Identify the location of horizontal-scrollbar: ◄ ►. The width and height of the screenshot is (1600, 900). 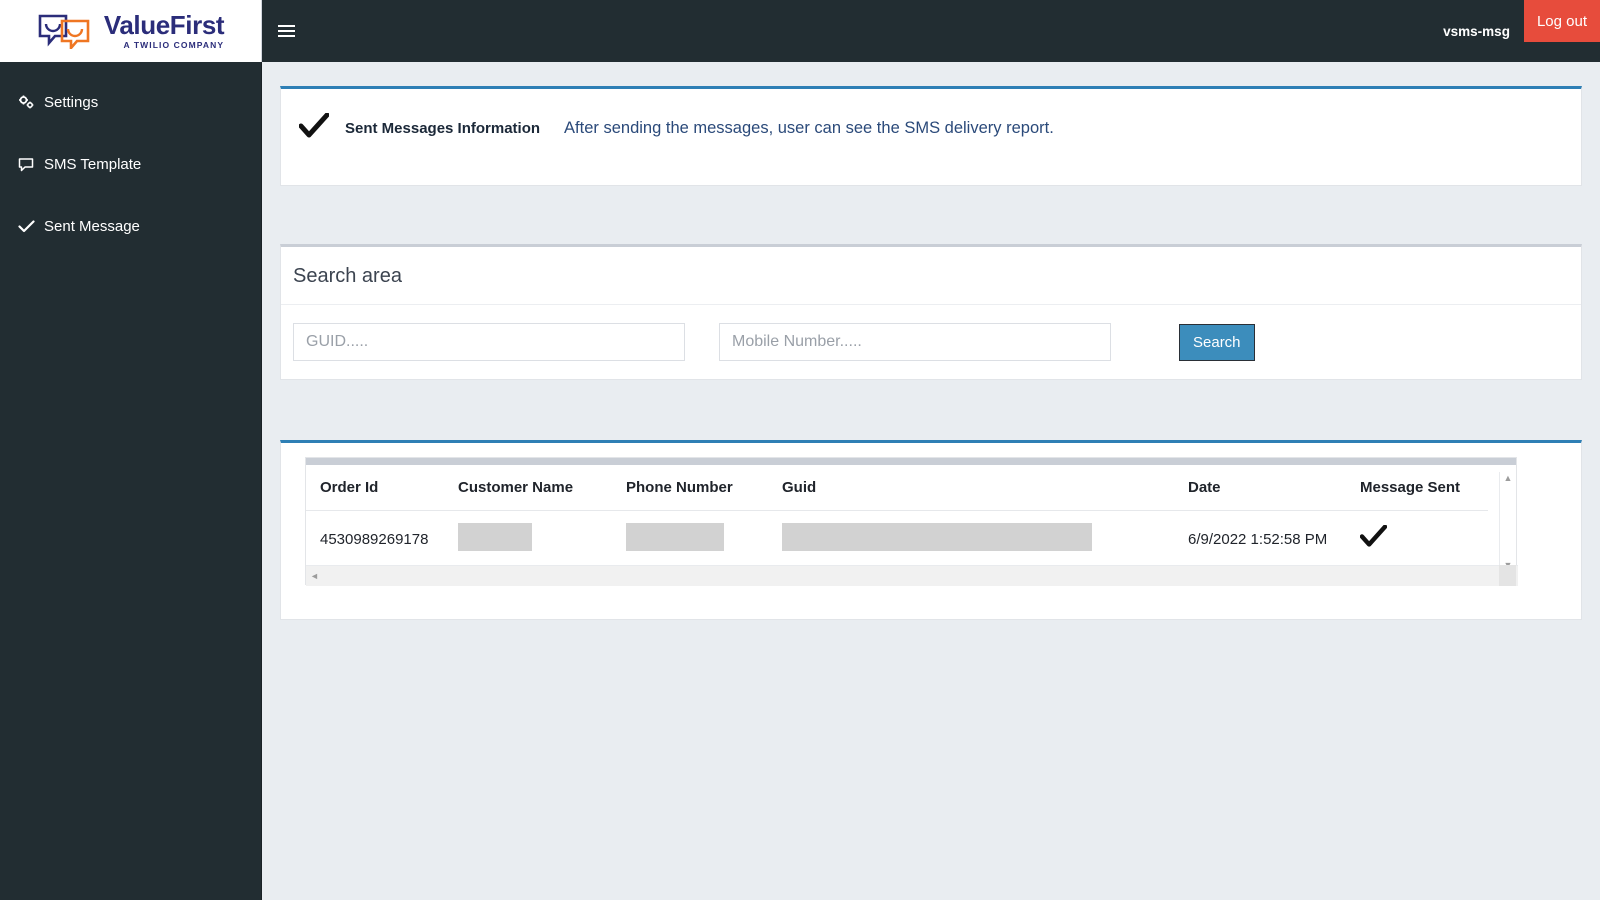
(912, 575).